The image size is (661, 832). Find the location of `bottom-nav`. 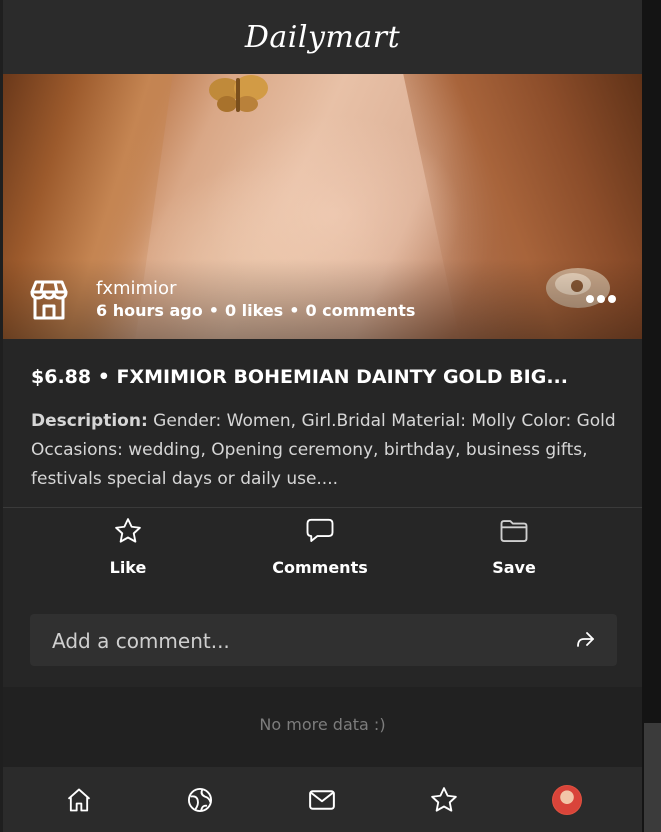

bottom-nav is located at coordinates (322, 799).